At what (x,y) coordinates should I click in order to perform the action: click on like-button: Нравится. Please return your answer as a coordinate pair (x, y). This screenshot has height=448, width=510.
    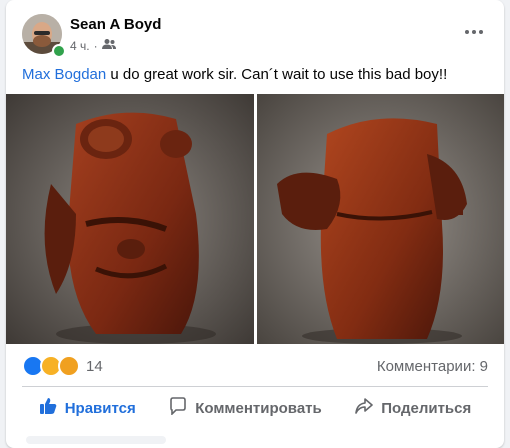
    Looking at the image, I should click on (87, 408).